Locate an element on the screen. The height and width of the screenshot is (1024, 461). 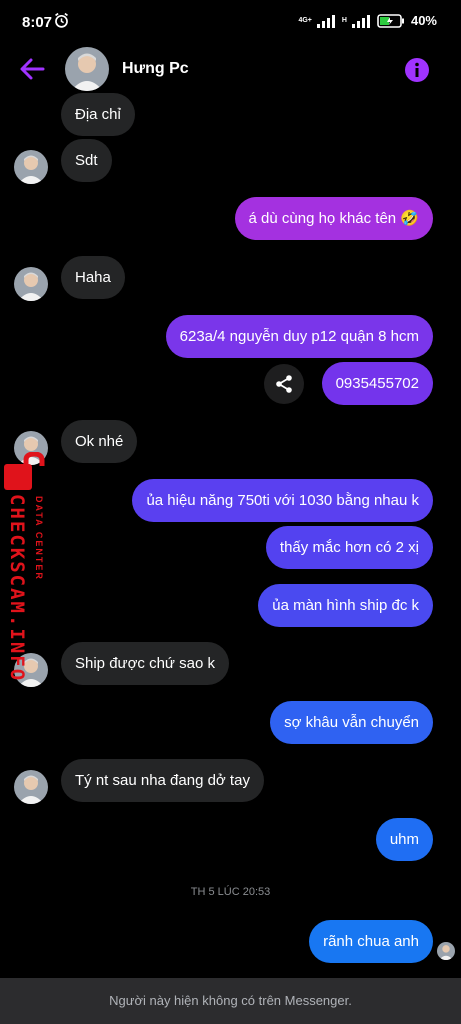
status-icons: 4G+ H 40% is located at coordinates (367, 20).